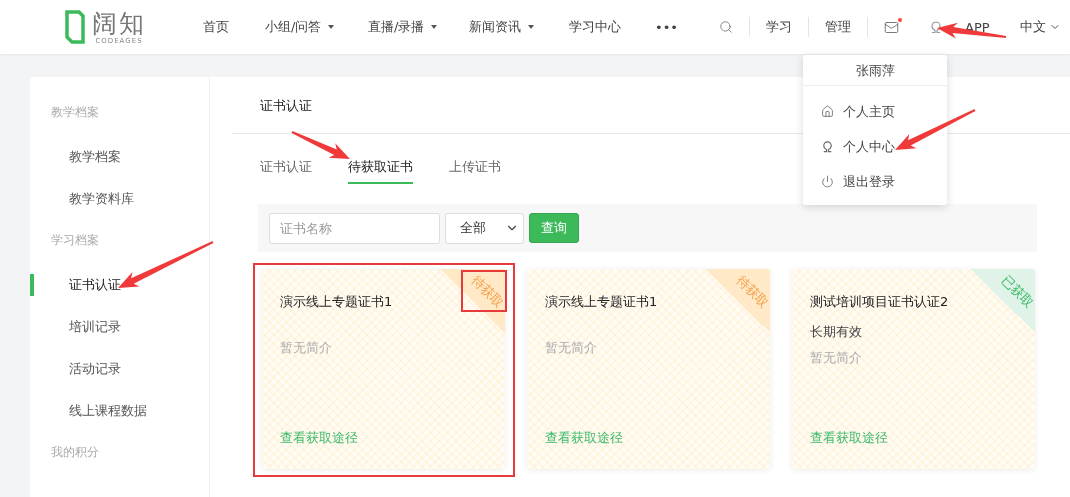  What do you see at coordinates (519, 27) in the screenshot?
I see `nav-link: 新闻资讯` at bounding box center [519, 27].